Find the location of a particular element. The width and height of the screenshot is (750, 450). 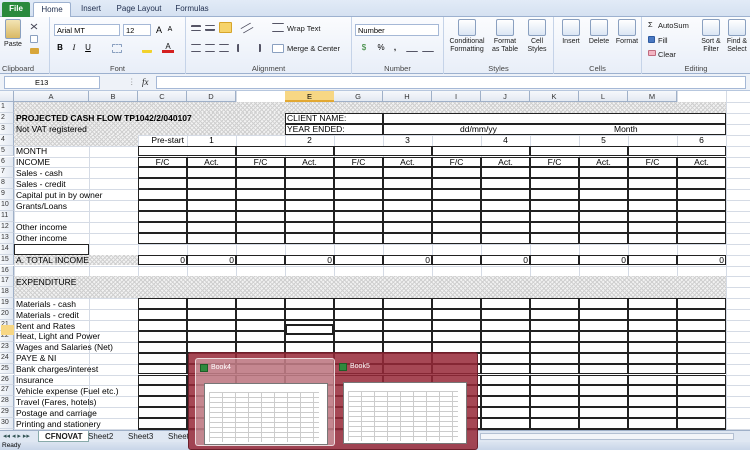

format-as-table-button: Format as Table is located at coordinates (505, 36).